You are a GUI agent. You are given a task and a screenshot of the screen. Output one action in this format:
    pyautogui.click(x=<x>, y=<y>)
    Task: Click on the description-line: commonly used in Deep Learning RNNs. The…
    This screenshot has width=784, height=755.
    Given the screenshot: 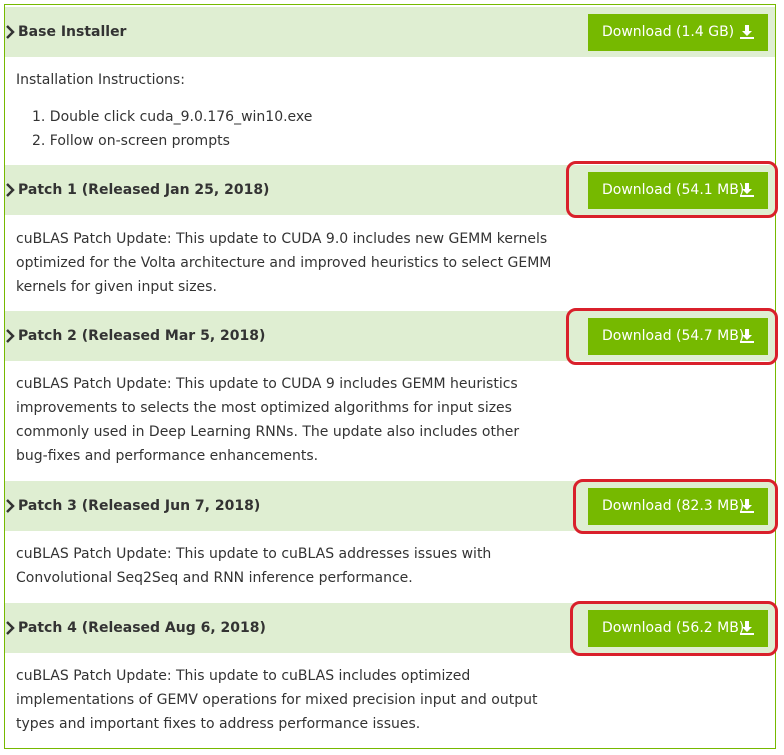 What is the action you would take?
    pyautogui.click(x=268, y=432)
    